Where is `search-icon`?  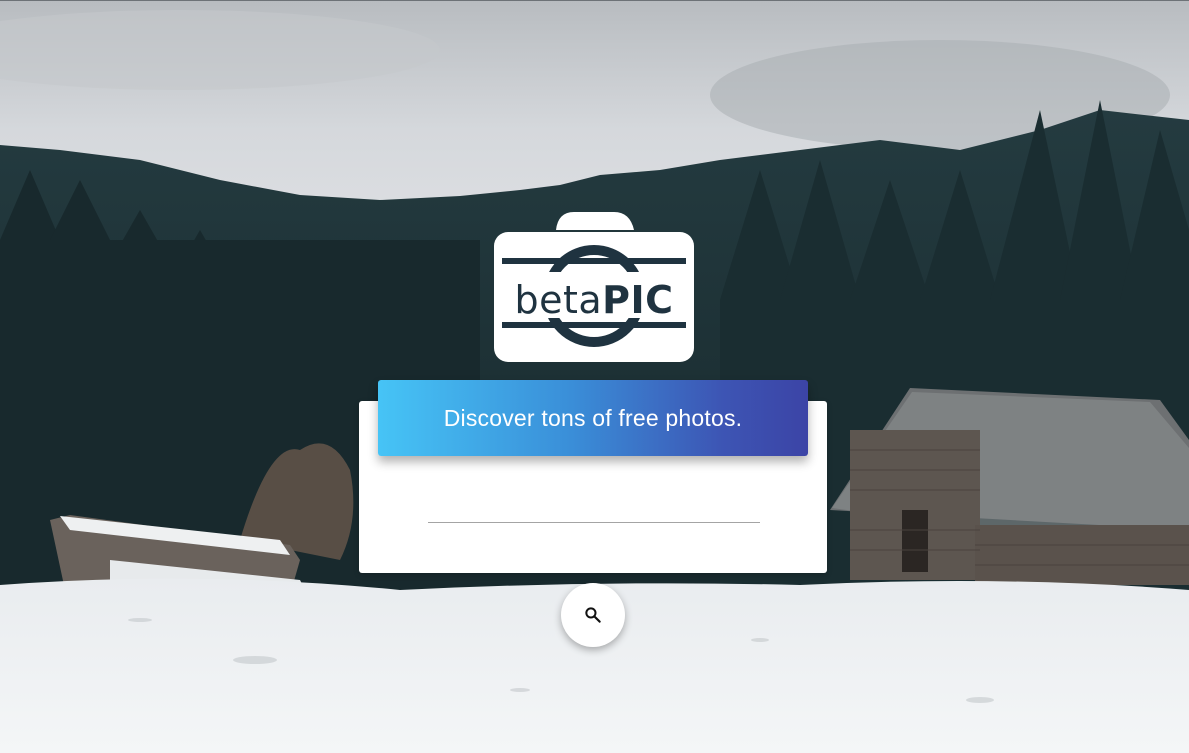
search-icon is located at coordinates (593, 615).